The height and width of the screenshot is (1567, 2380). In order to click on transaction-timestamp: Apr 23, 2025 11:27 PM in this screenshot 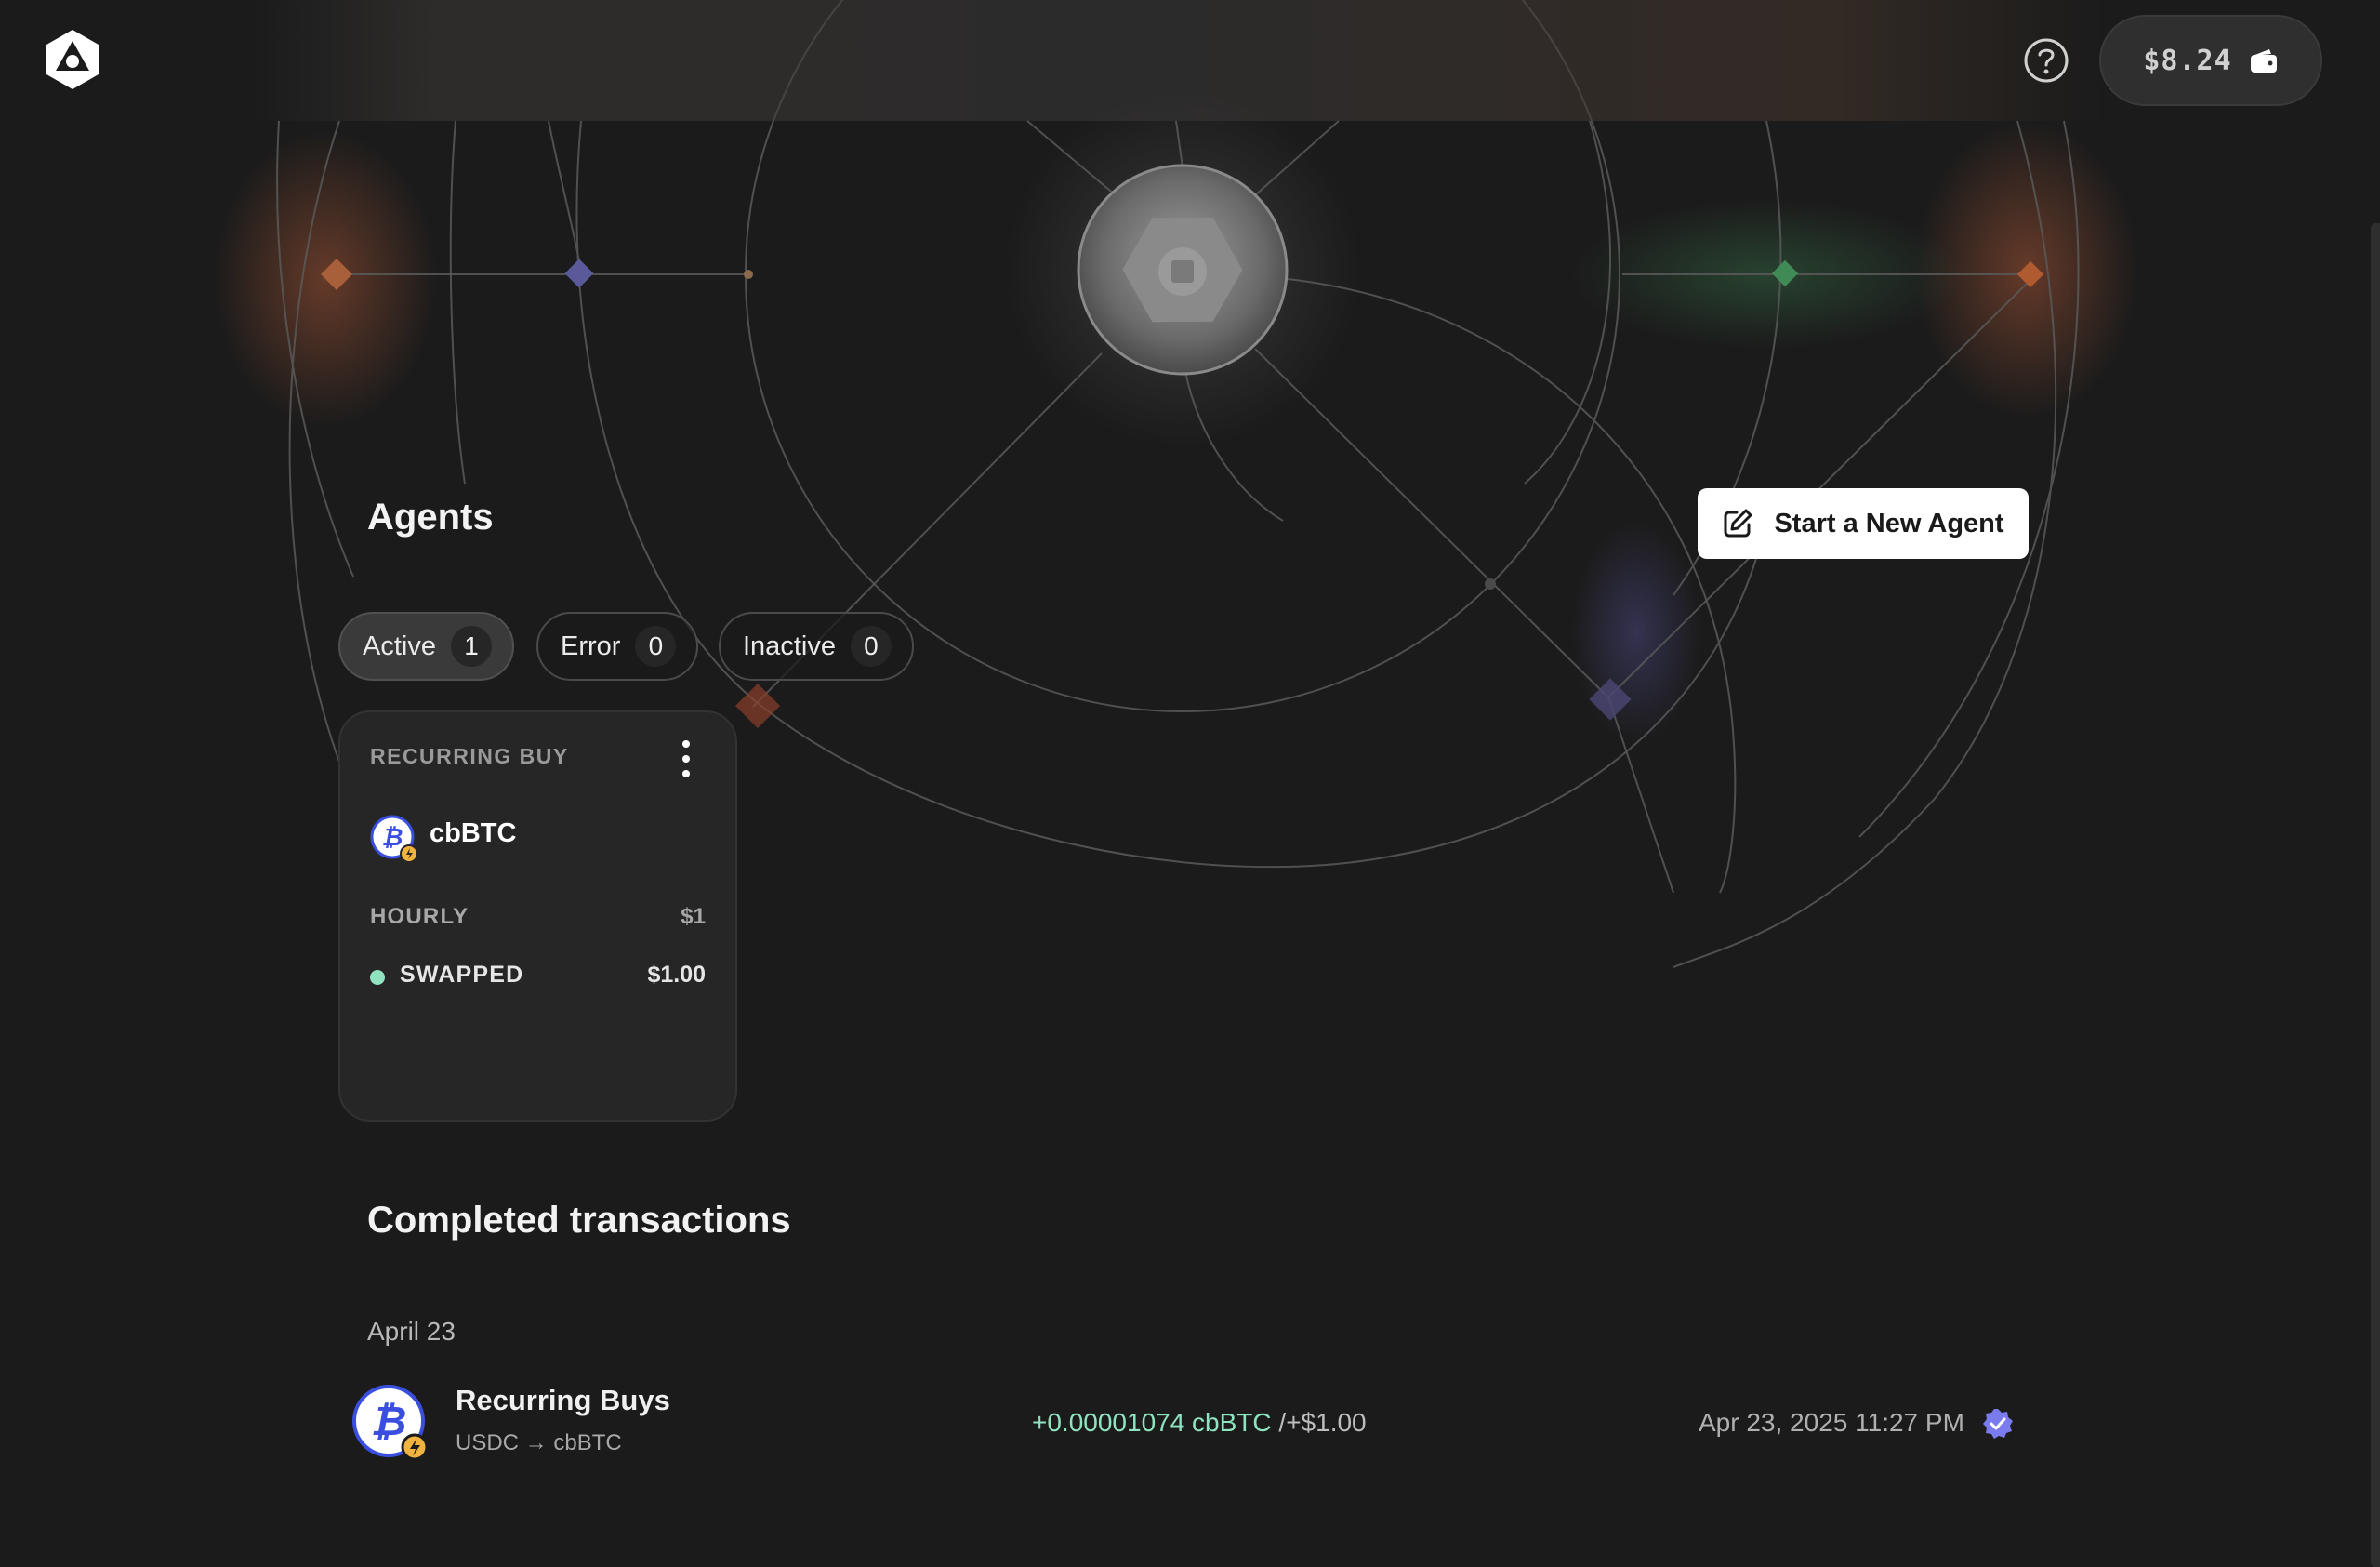, I will do `click(1831, 1422)`.